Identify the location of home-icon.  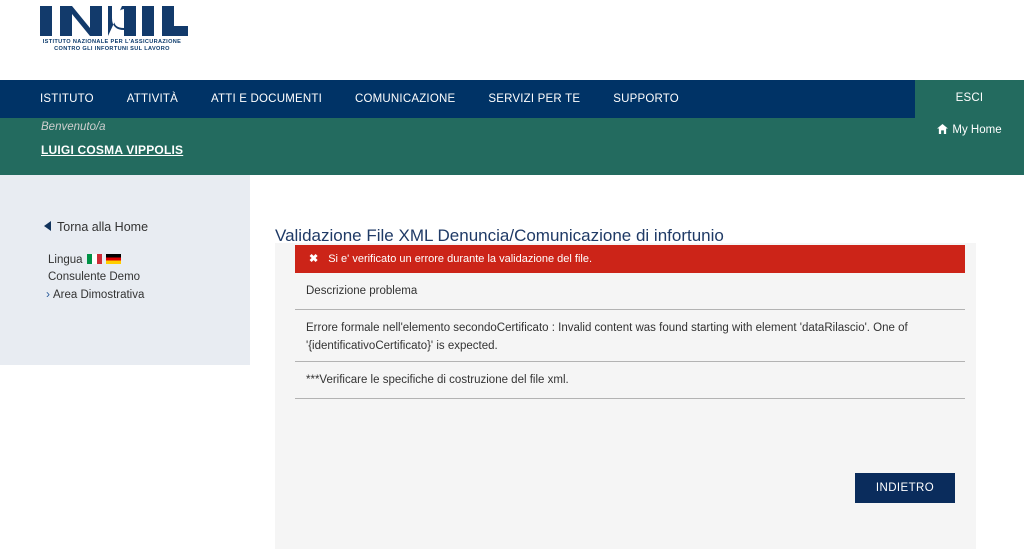
(943, 130).